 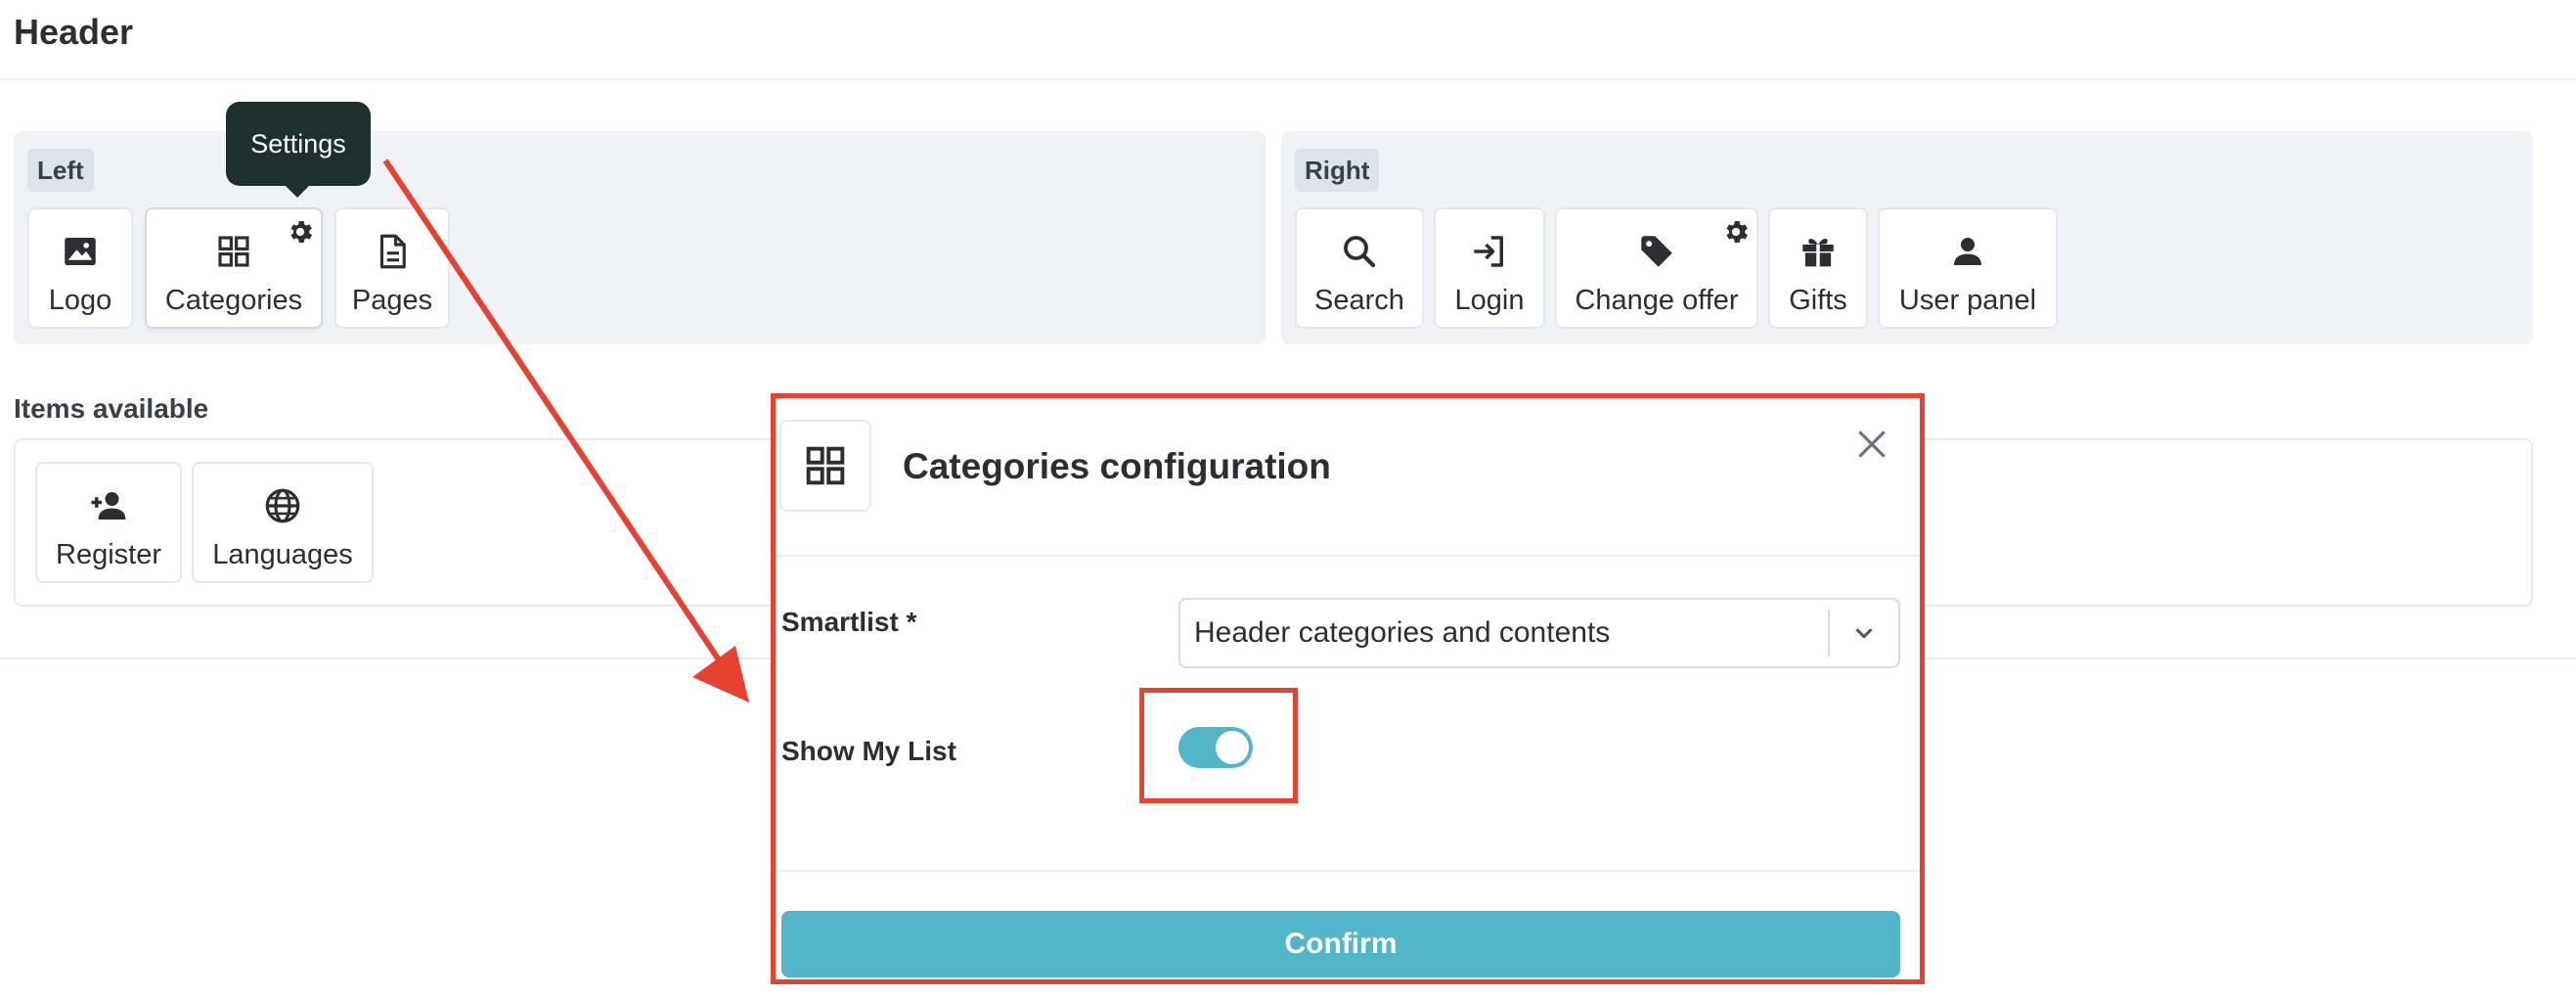 What do you see at coordinates (1968, 268) in the screenshot?
I see `tile-user-panel: User panel` at bounding box center [1968, 268].